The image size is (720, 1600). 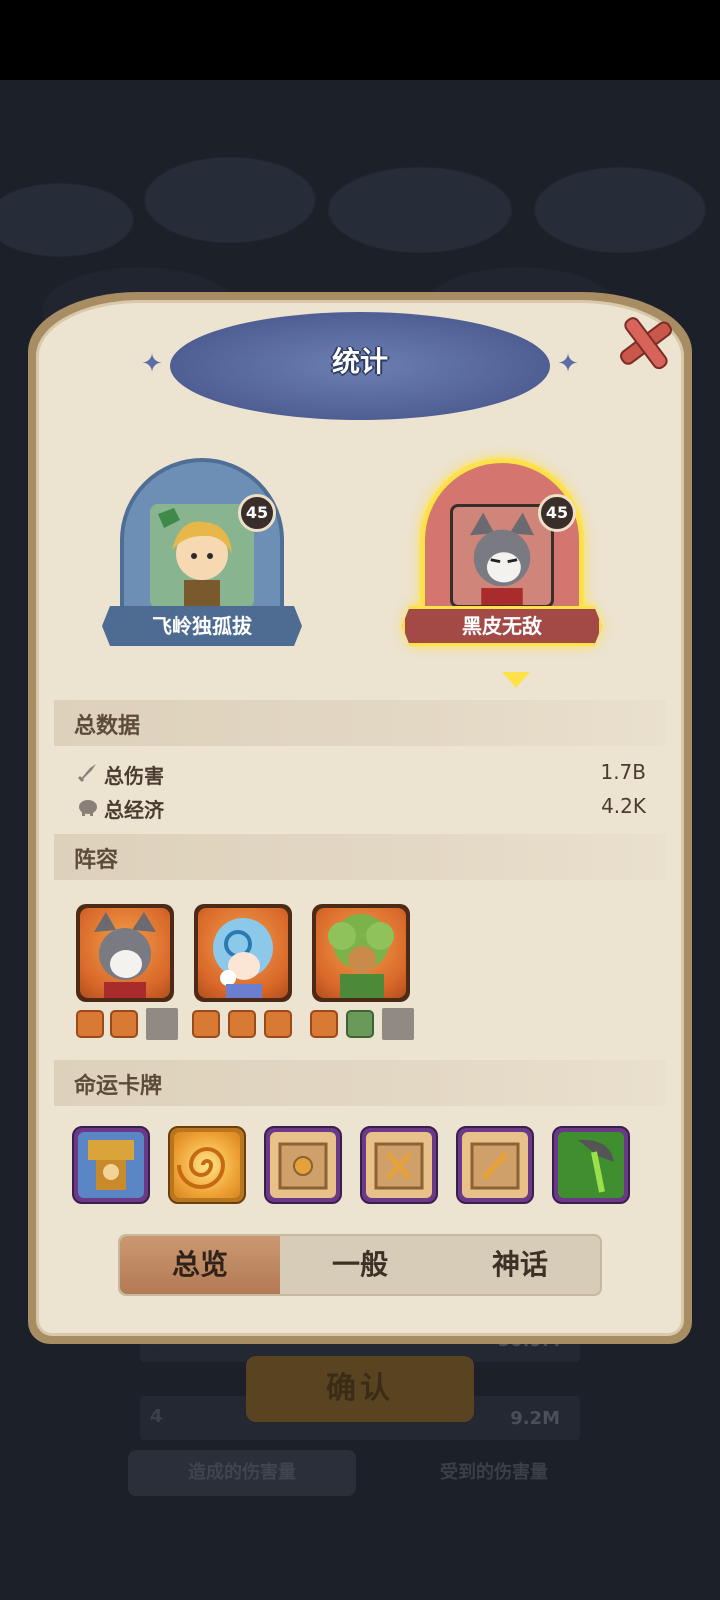 What do you see at coordinates (134, 776) in the screenshot?
I see `stat-label: 总伤害` at bounding box center [134, 776].